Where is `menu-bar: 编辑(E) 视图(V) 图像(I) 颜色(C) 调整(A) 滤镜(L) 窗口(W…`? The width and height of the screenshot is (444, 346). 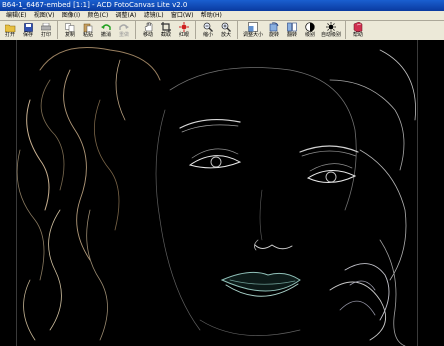 menu-bar: 编辑(E) 视图(V) 图像(I) 颜色(C) 调整(A) 滤镜(L) 窗口(W… is located at coordinates (222, 16).